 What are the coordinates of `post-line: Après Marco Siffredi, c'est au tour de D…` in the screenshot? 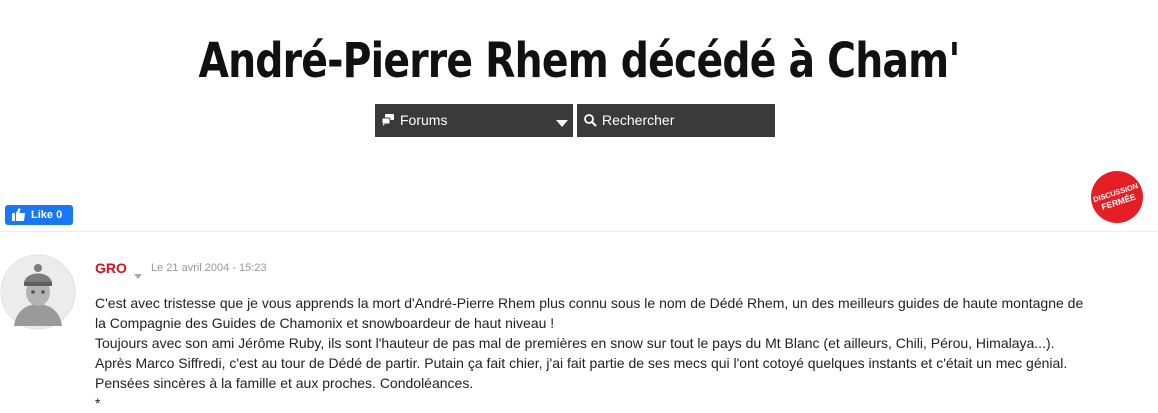 It's located at (581, 363).